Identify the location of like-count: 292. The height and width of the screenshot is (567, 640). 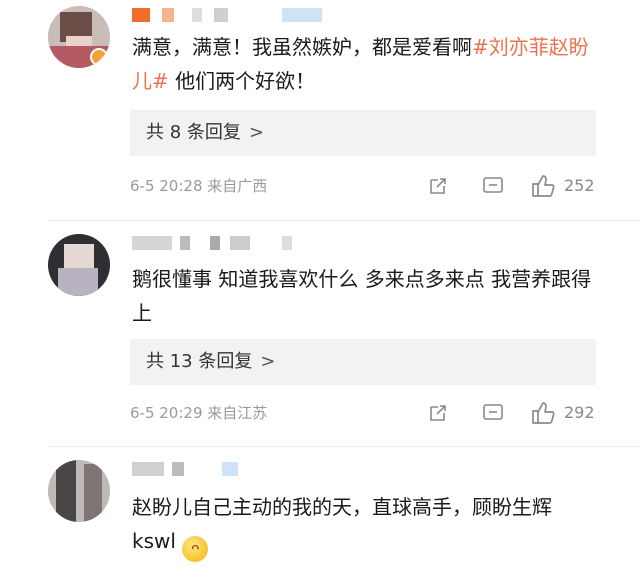
(579, 412).